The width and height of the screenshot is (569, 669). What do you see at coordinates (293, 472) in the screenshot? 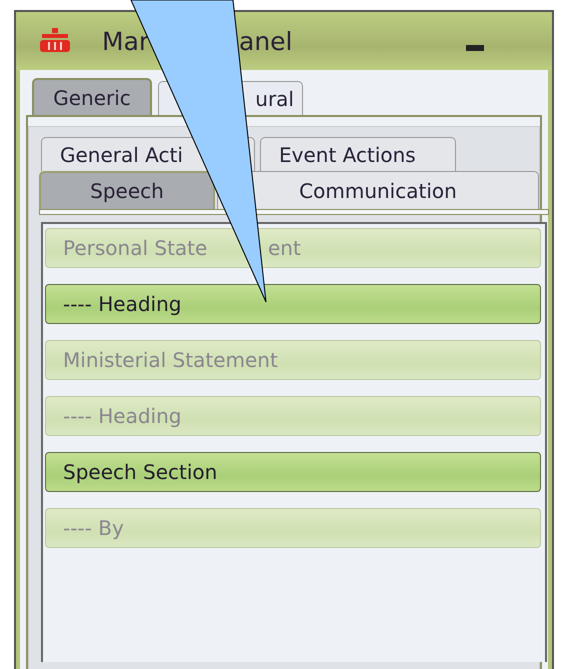
I see `list-item: Speech Section` at bounding box center [293, 472].